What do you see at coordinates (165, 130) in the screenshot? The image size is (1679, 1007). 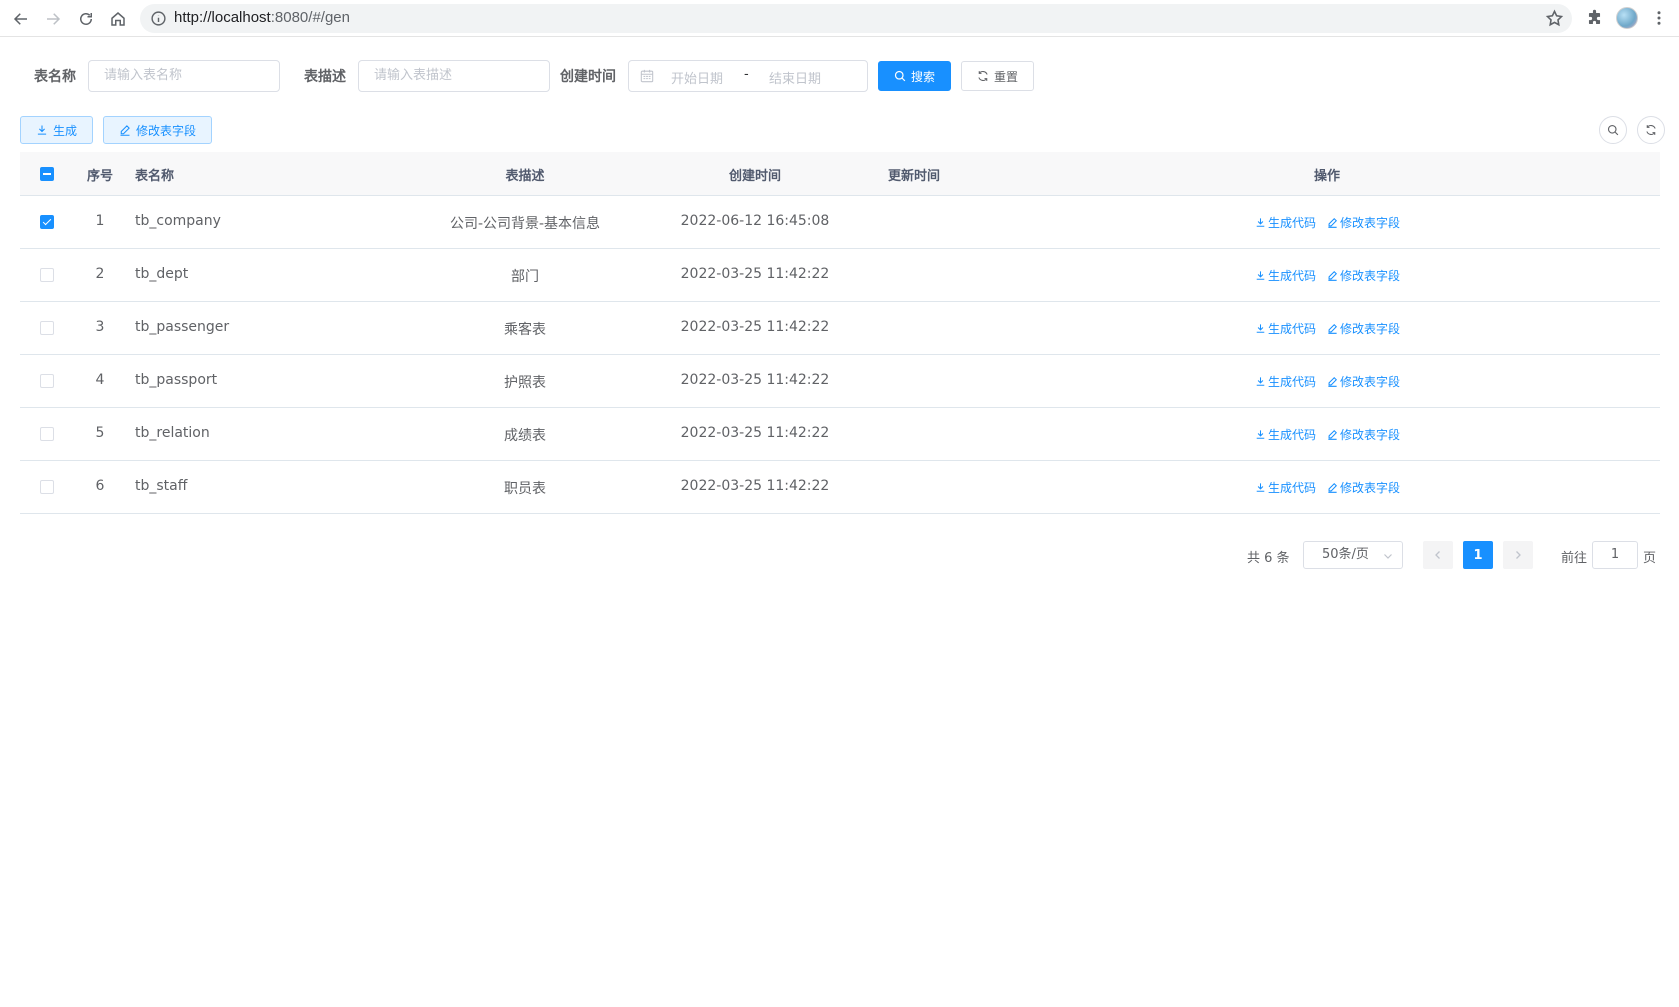 I see `edit-fields-button-label: 修改表字段` at bounding box center [165, 130].